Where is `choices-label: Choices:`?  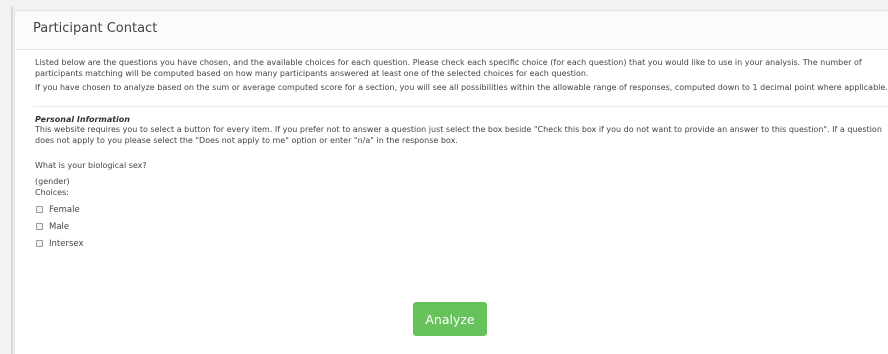
choices-label: Choices: is located at coordinates (52, 192).